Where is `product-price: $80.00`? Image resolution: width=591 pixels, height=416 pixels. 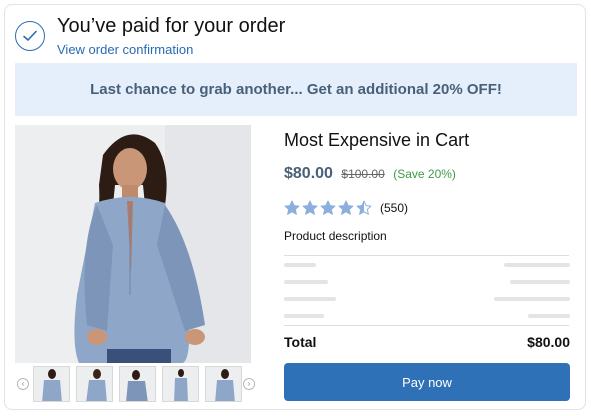
product-price: $80.00 is located at coordinates (308, 173).